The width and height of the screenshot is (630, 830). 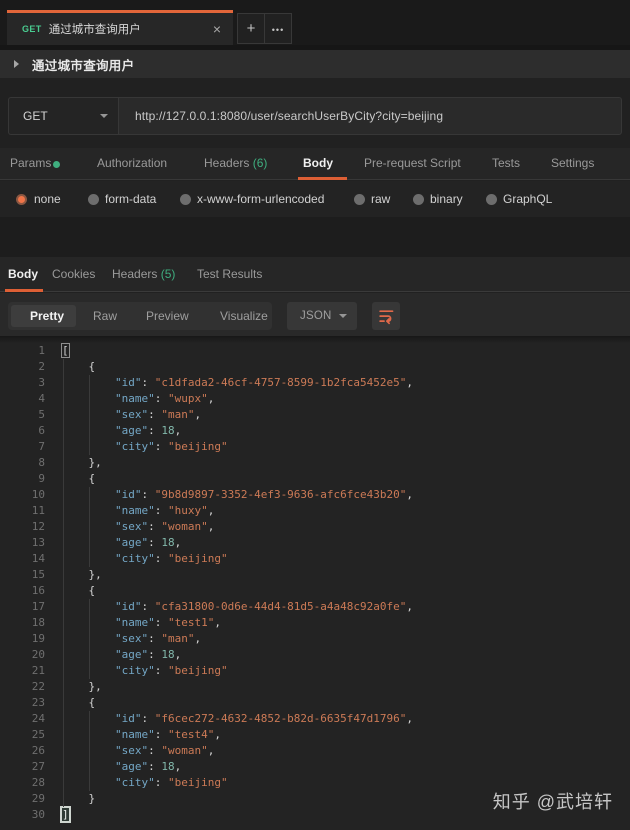 What do you see at coordinates (260, 163) in the screenshot?
I see `headers-count: (6)` at bounding box center [260, 163].